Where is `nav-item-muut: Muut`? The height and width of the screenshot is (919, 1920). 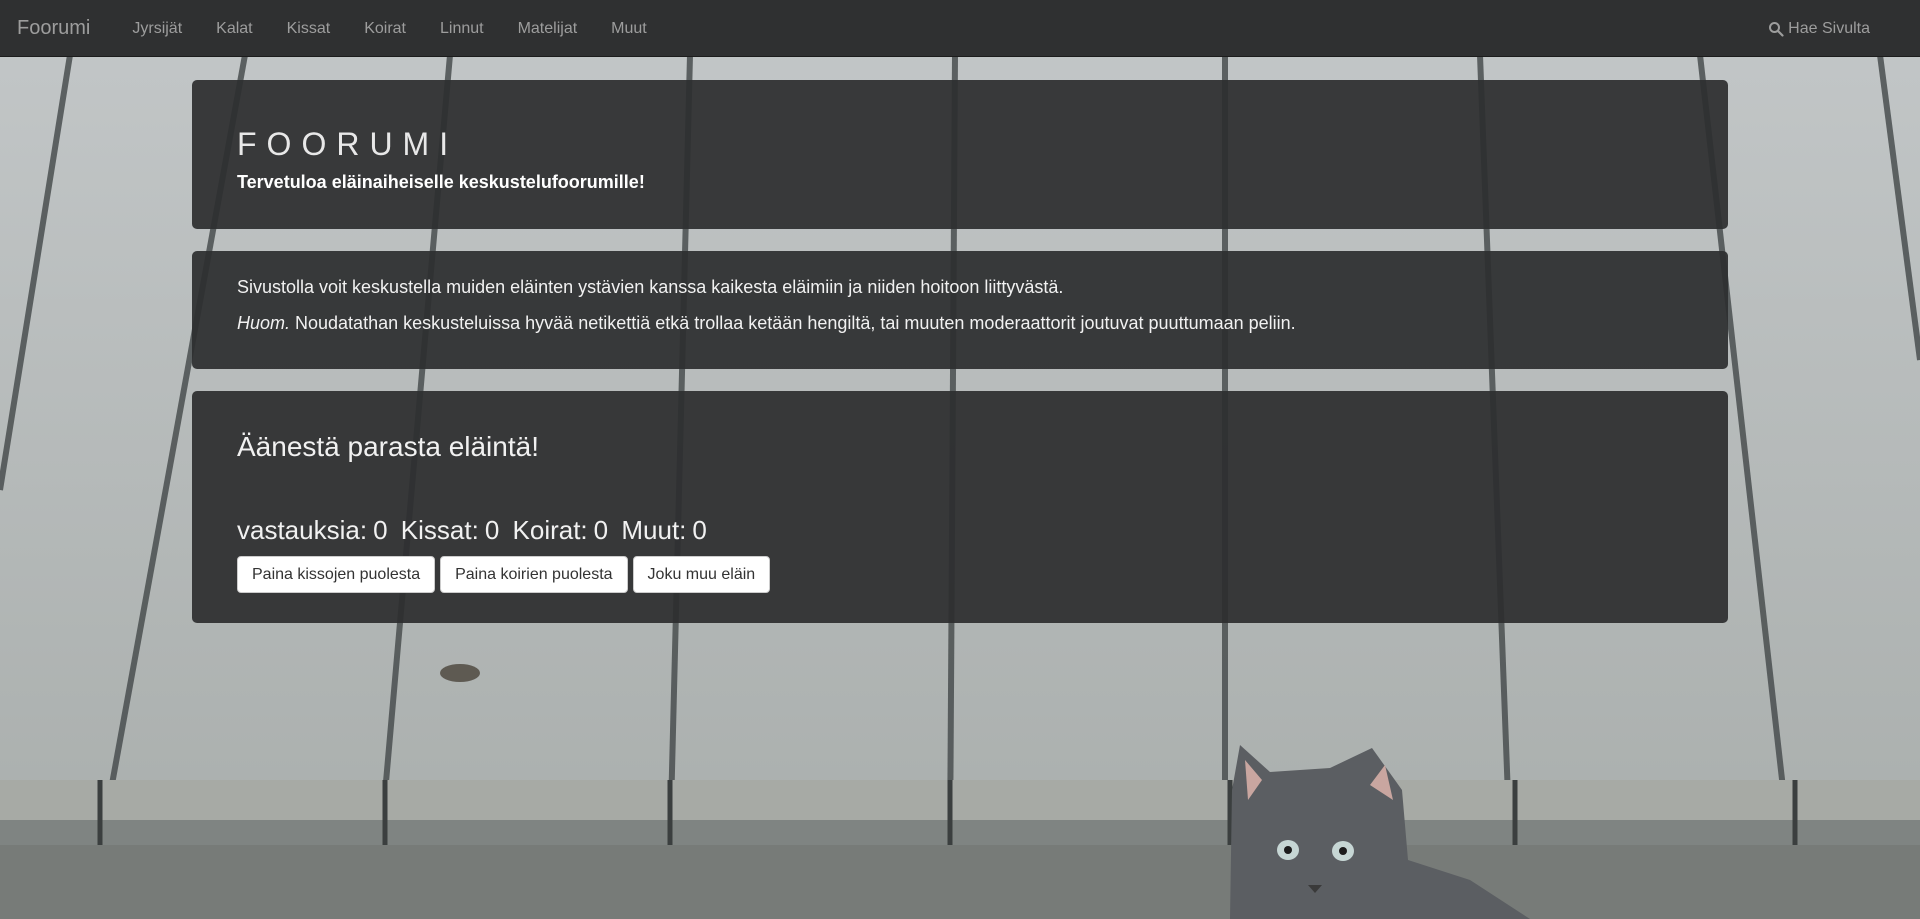
nav-item-muut: Muut is located at coordinates (629, 28).